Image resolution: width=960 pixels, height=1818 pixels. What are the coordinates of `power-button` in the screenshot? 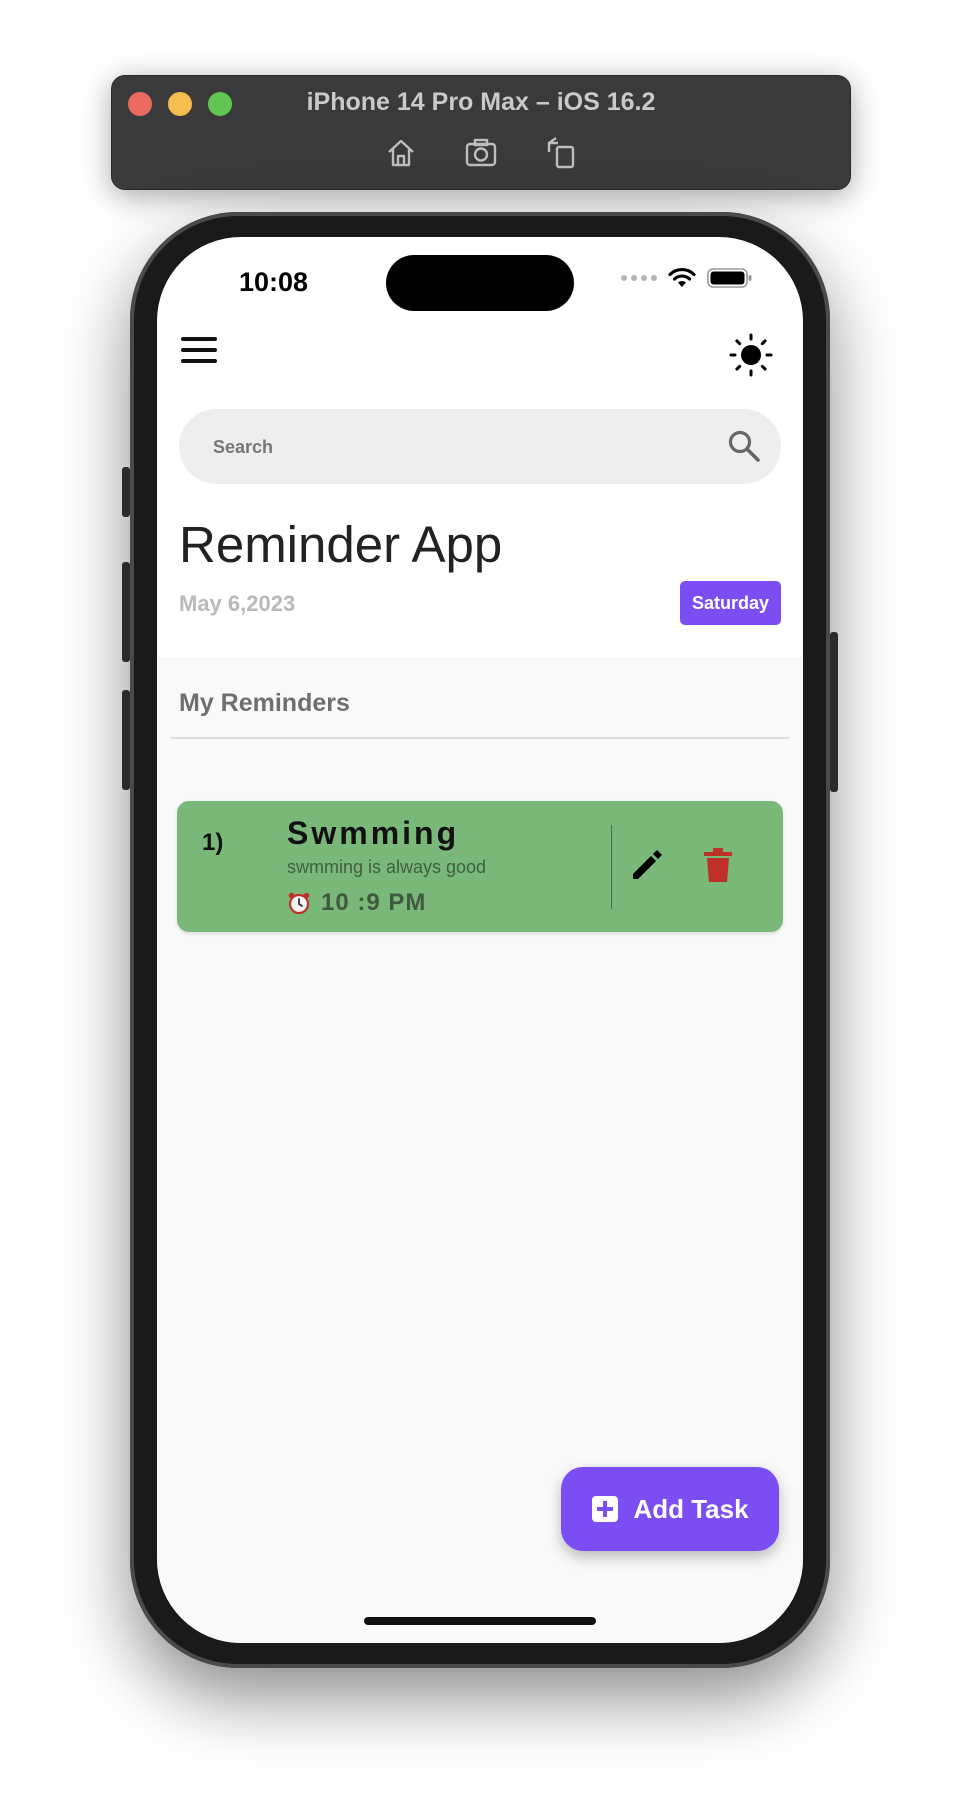 It's located at (834, 712).